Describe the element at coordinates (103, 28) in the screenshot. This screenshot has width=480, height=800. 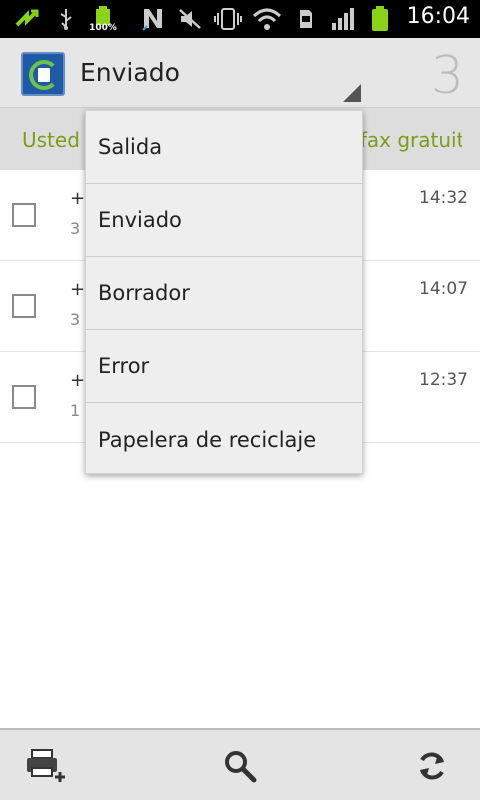
I see `battery-percent-label: 100%` at that location.